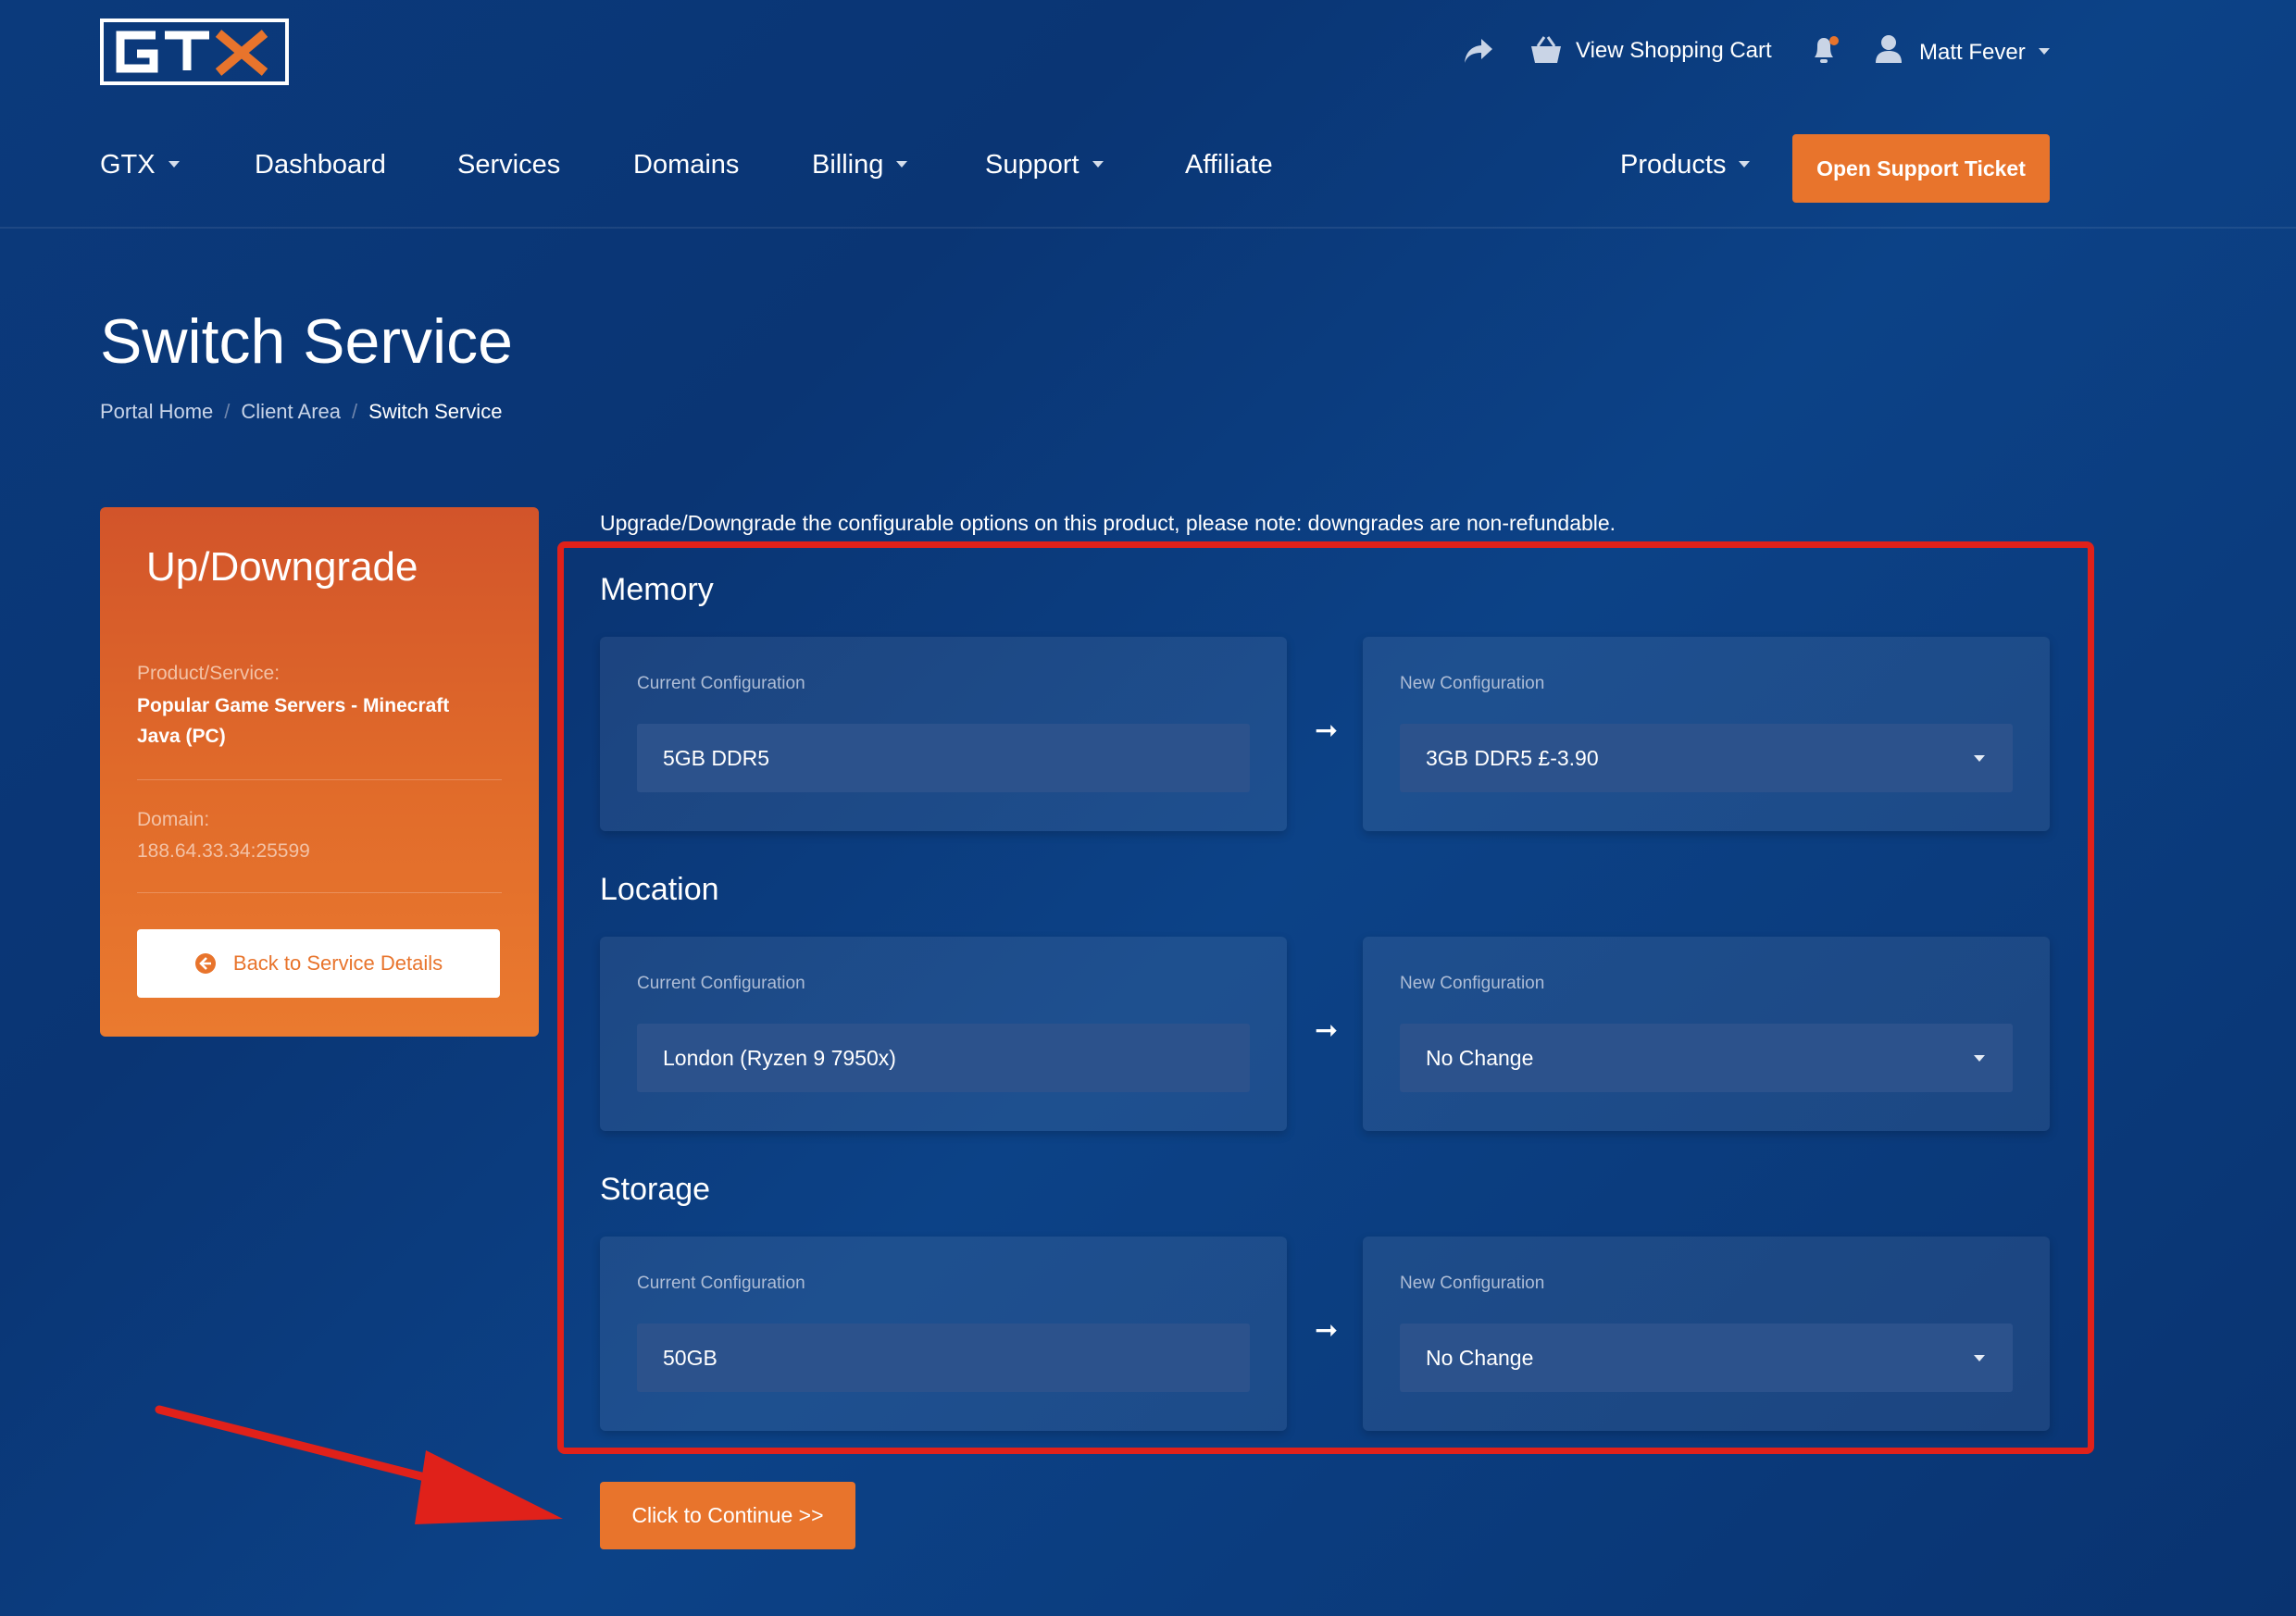 Image resolution: width=2296 pixels, height=1616 pixels. I want to click on section-title-storage: Storage, so click(655, 1189).